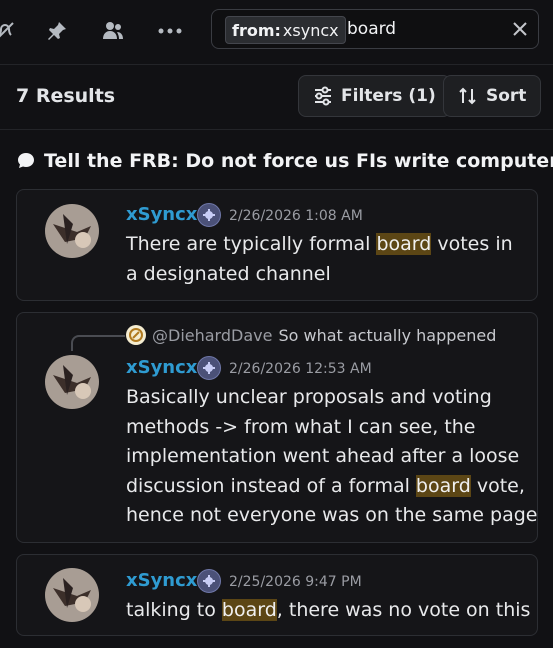 The width and height of the screenshot is (553, 648). What do you see at coordinates (323, 456) in the screenshot?
I see `message-line: implementation went ahead after a loose` at bounding box center [323, 456].